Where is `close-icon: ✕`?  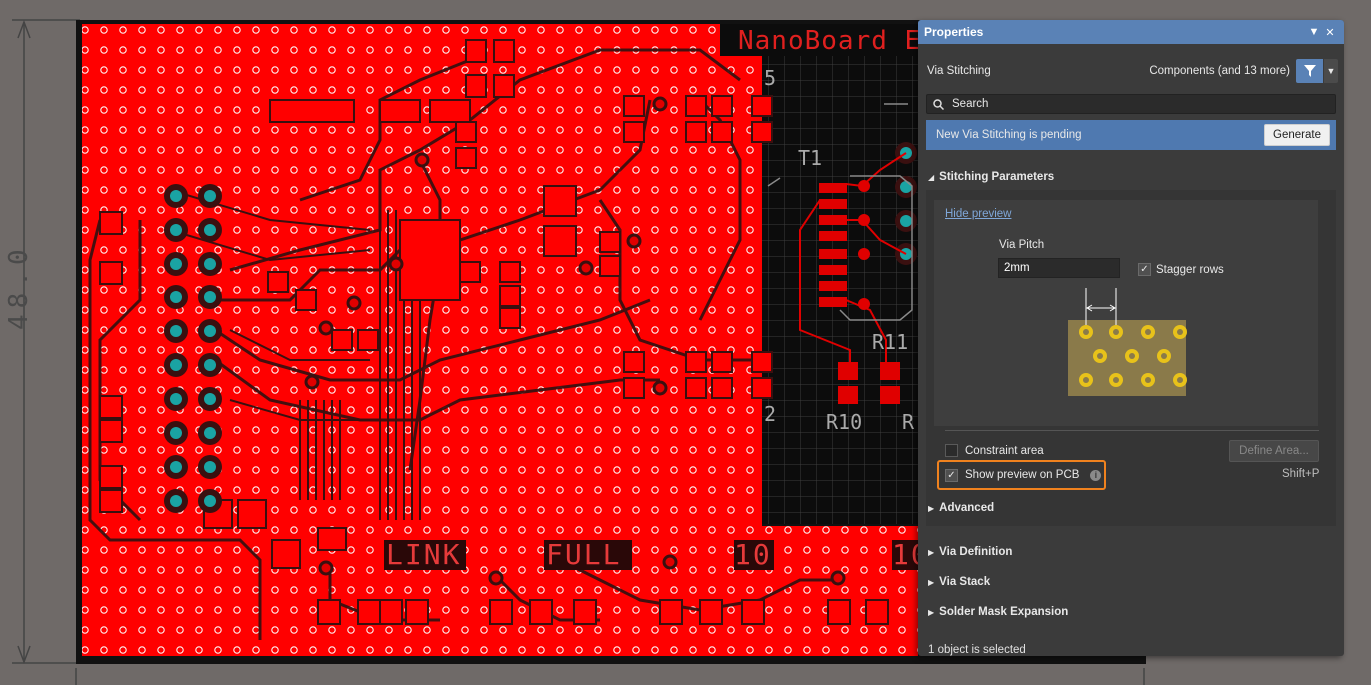 close-icon: ✕ is located at coordinates (1330, 32).